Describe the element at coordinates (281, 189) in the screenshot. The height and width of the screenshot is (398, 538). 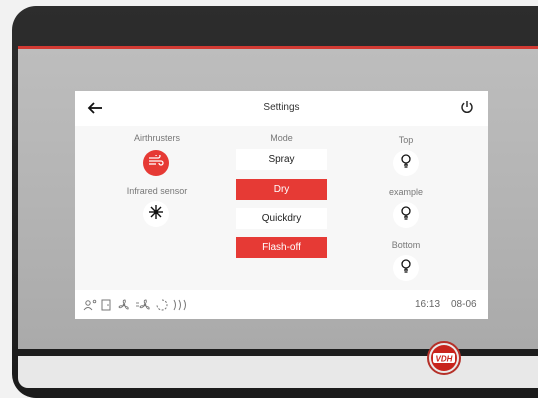
I see `mode-dry-button: Dry` at that location.